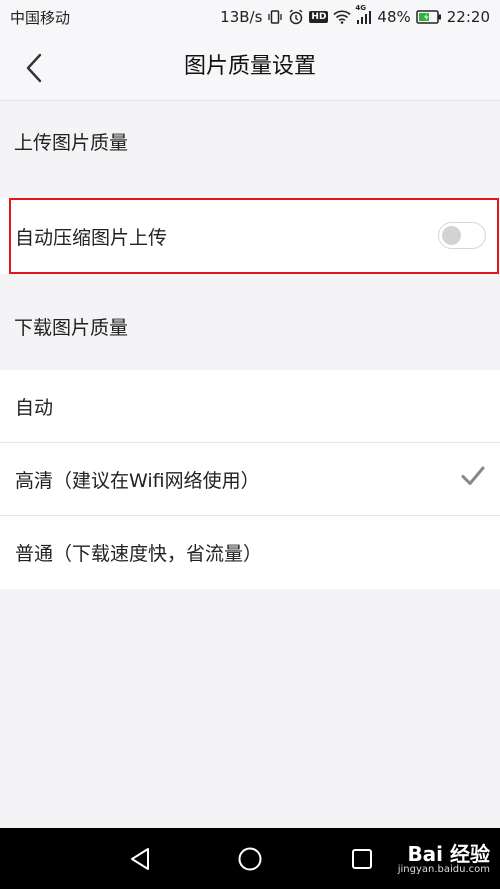 The width and height of the screenshot is (500, 889). I want to click on circle-home-icon, so click(250, 859).